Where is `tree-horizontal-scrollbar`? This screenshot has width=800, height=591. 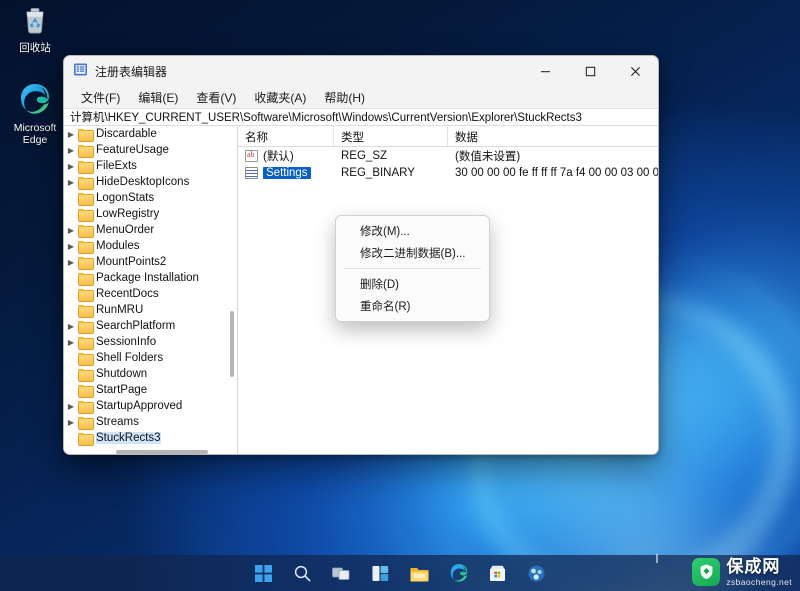 tree-horizontal-scrollbar is located at coordinates (150, 450).